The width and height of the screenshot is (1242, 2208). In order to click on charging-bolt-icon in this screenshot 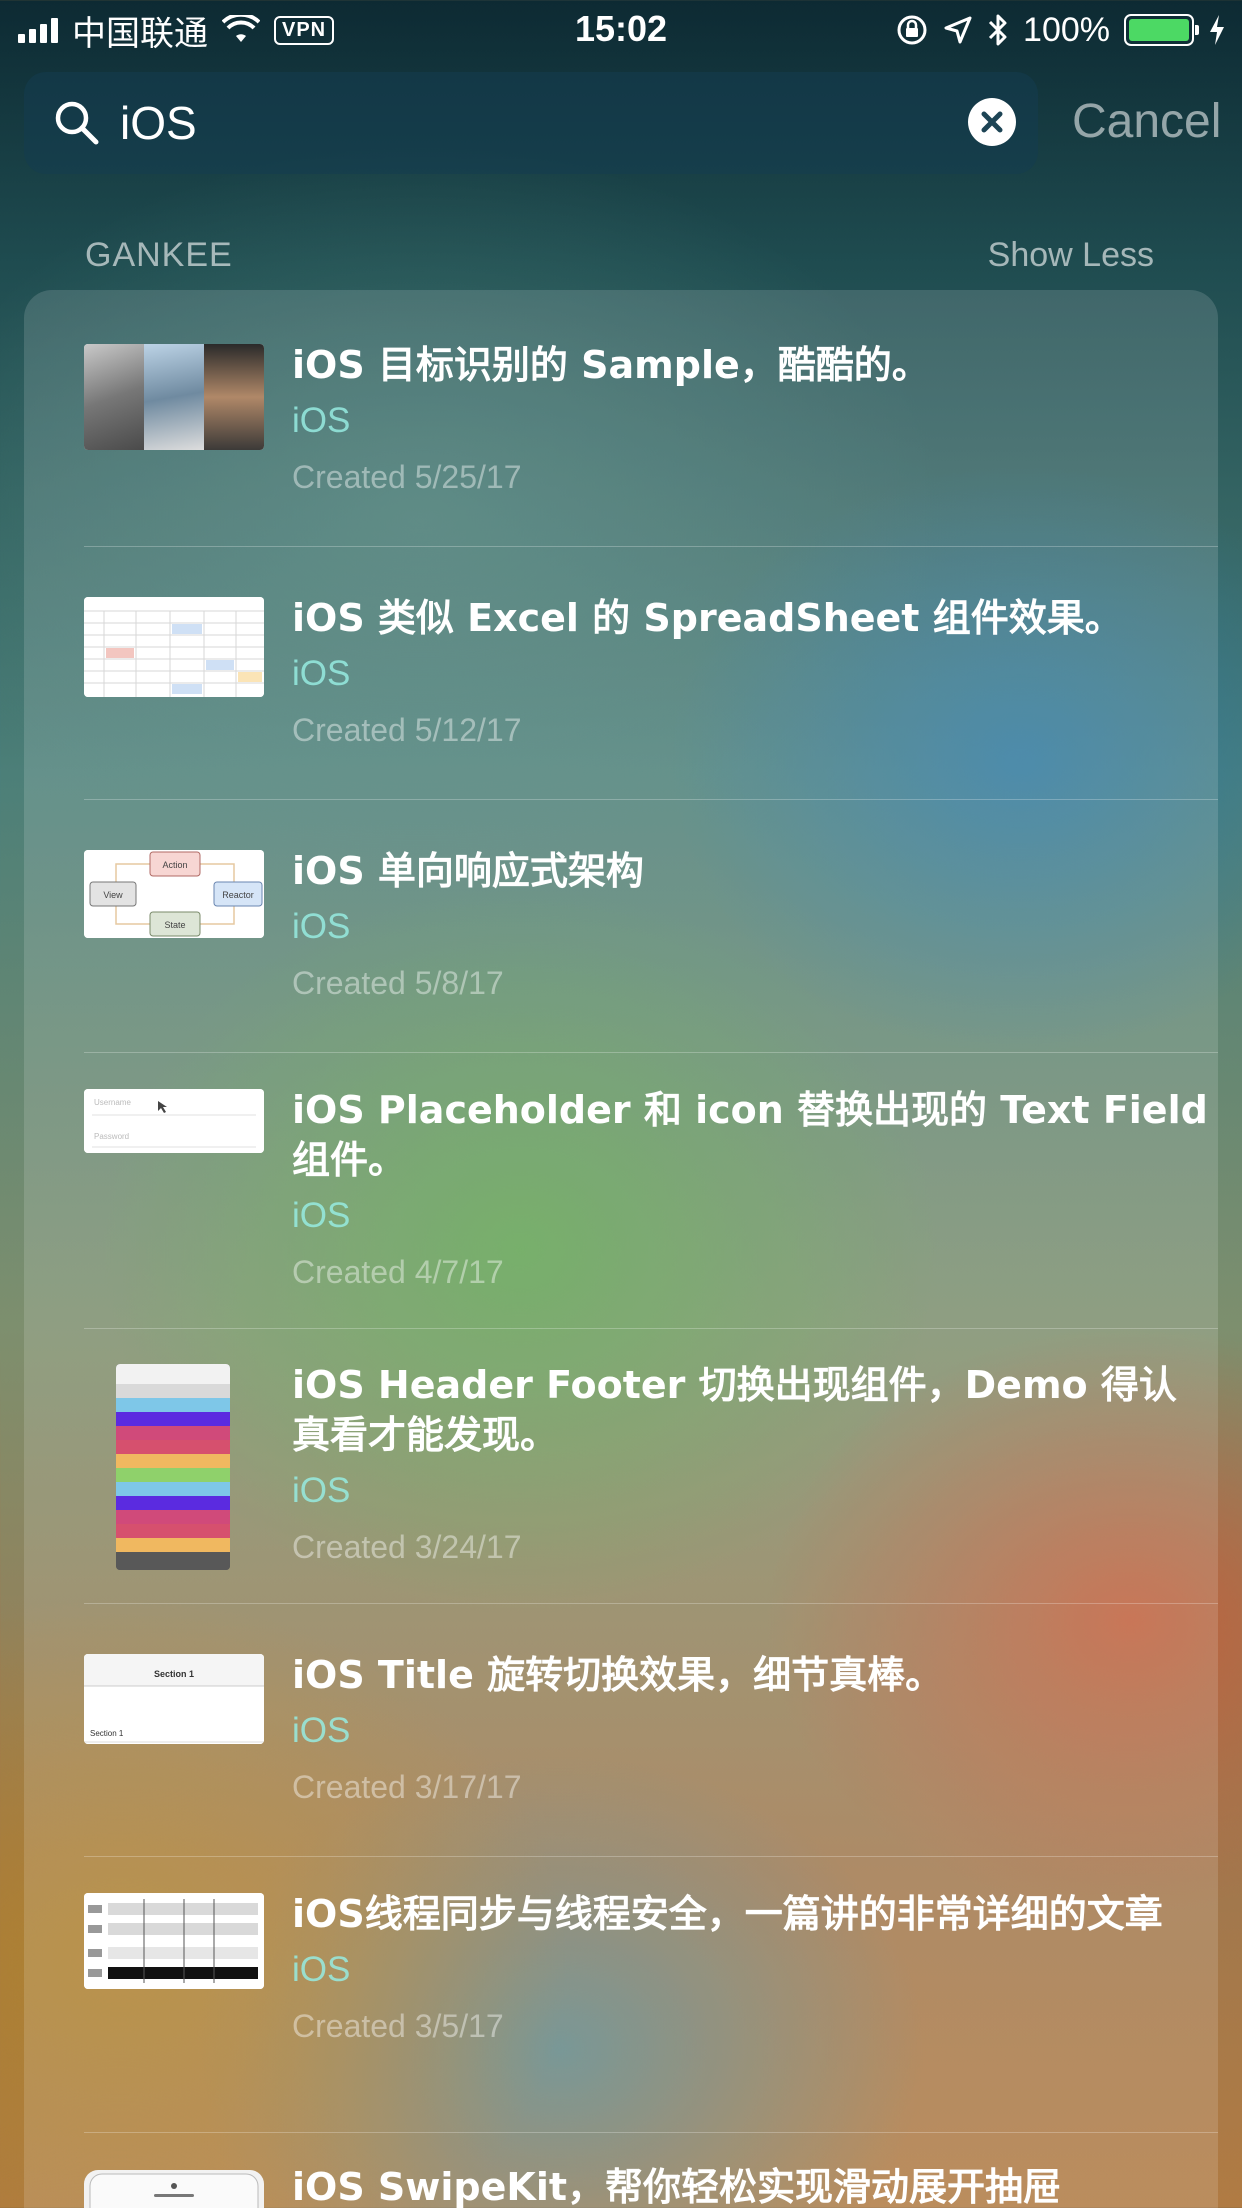, I will do `click(1217, 30)`.